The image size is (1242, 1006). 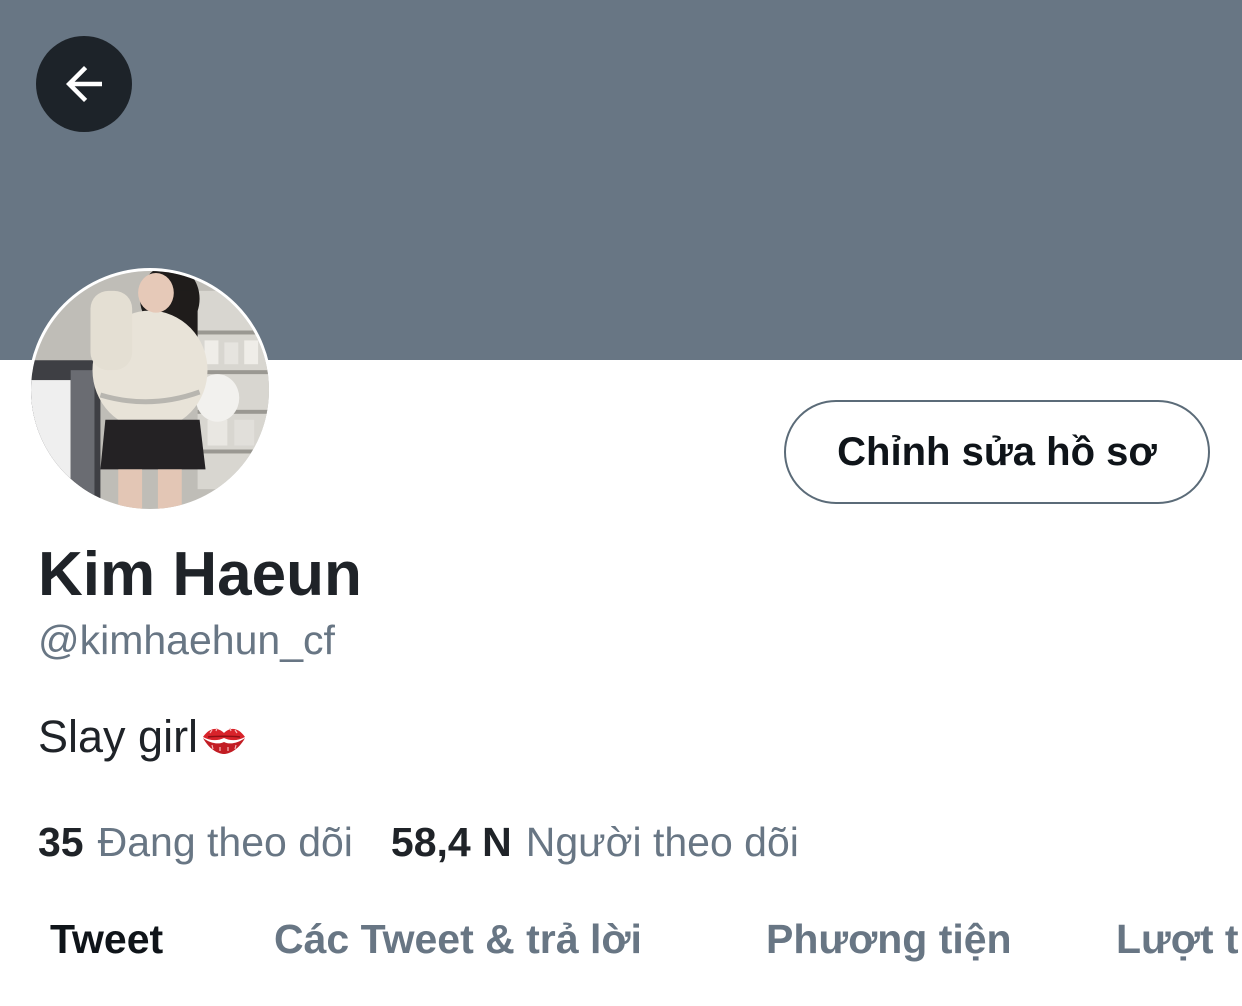 I want to click on follow-stats: 35 Đang theo dõi 58,4 N Người theo dõi, so click(x=418, y=842).